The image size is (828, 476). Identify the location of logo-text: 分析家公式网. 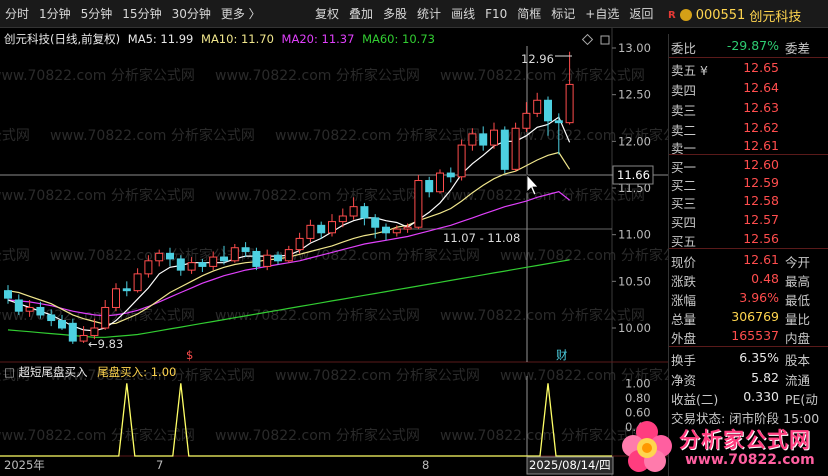
(745, 440).